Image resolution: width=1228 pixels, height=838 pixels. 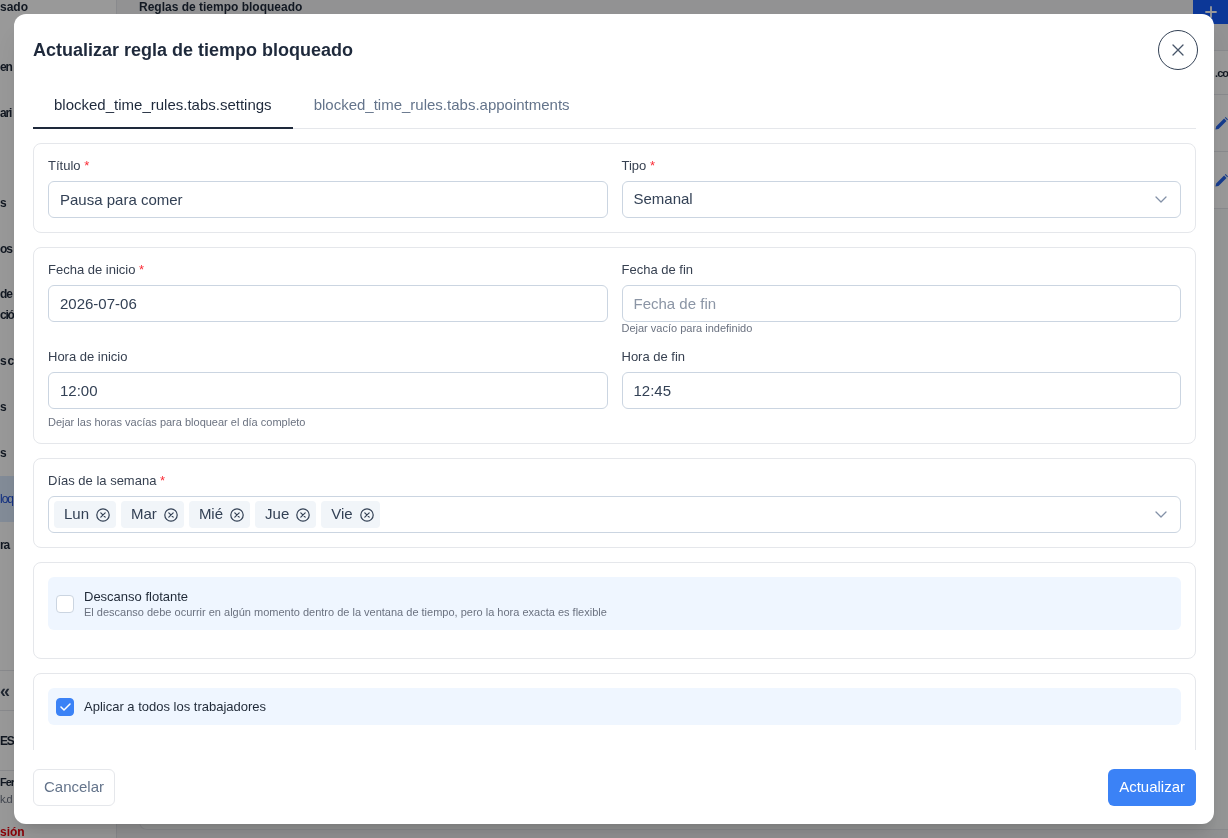 I want to click on option-label: Descanso flotante, so click(x=136, y=596).